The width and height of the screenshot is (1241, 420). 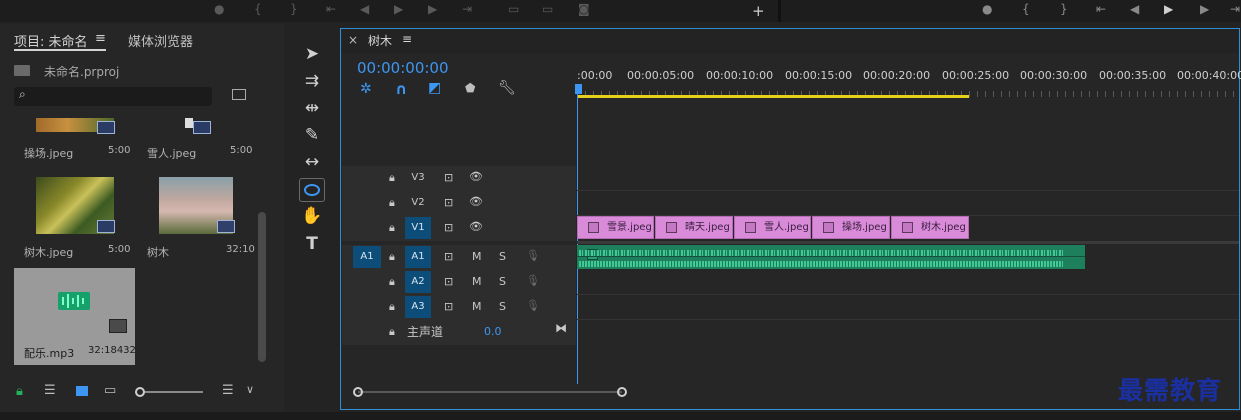 I want to click on linked-selection-icon: ◩, so click(x=434, y=88).